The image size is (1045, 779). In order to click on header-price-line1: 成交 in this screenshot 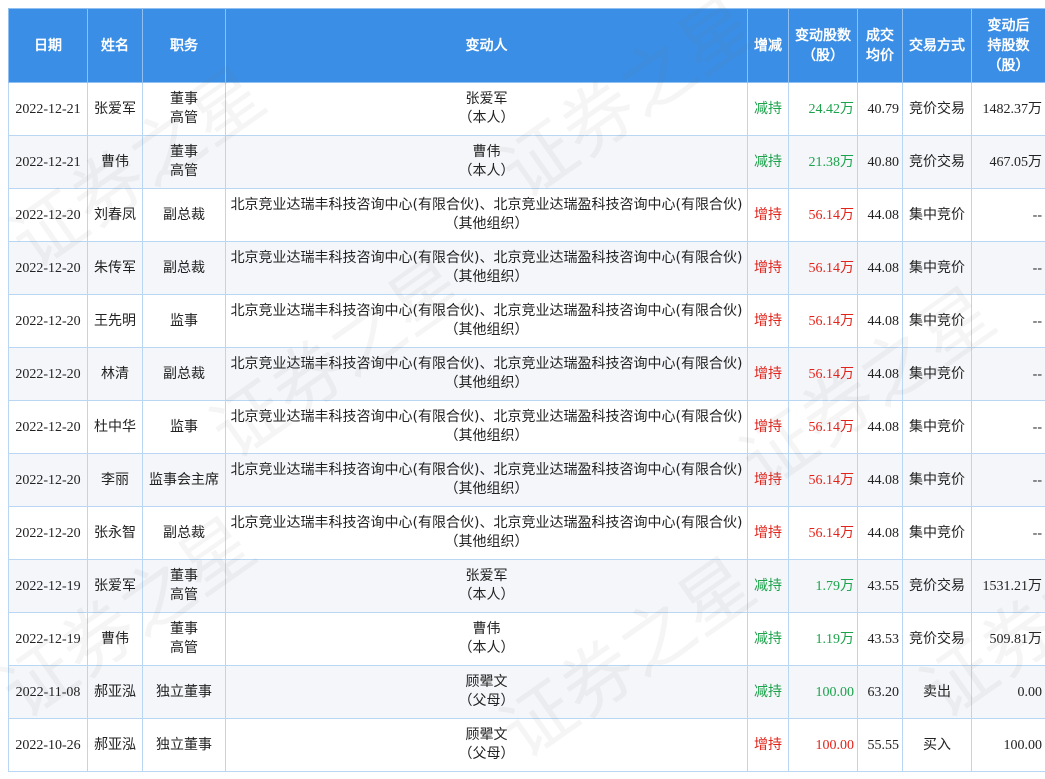, I will do `click(880, 35)`.